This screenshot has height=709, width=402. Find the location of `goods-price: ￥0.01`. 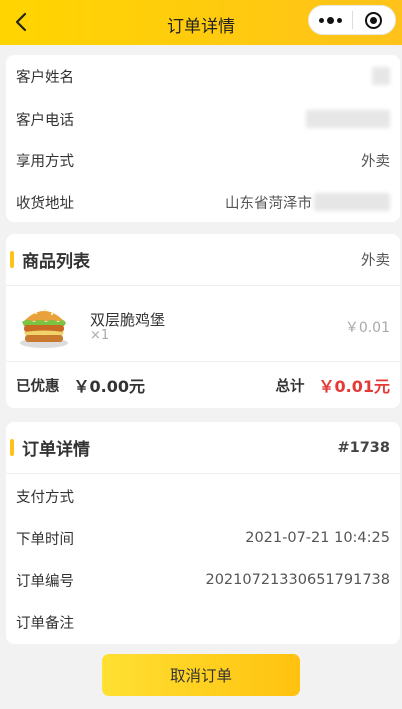

goods-price: ￥0.01 is located at coordinates (367, 328).